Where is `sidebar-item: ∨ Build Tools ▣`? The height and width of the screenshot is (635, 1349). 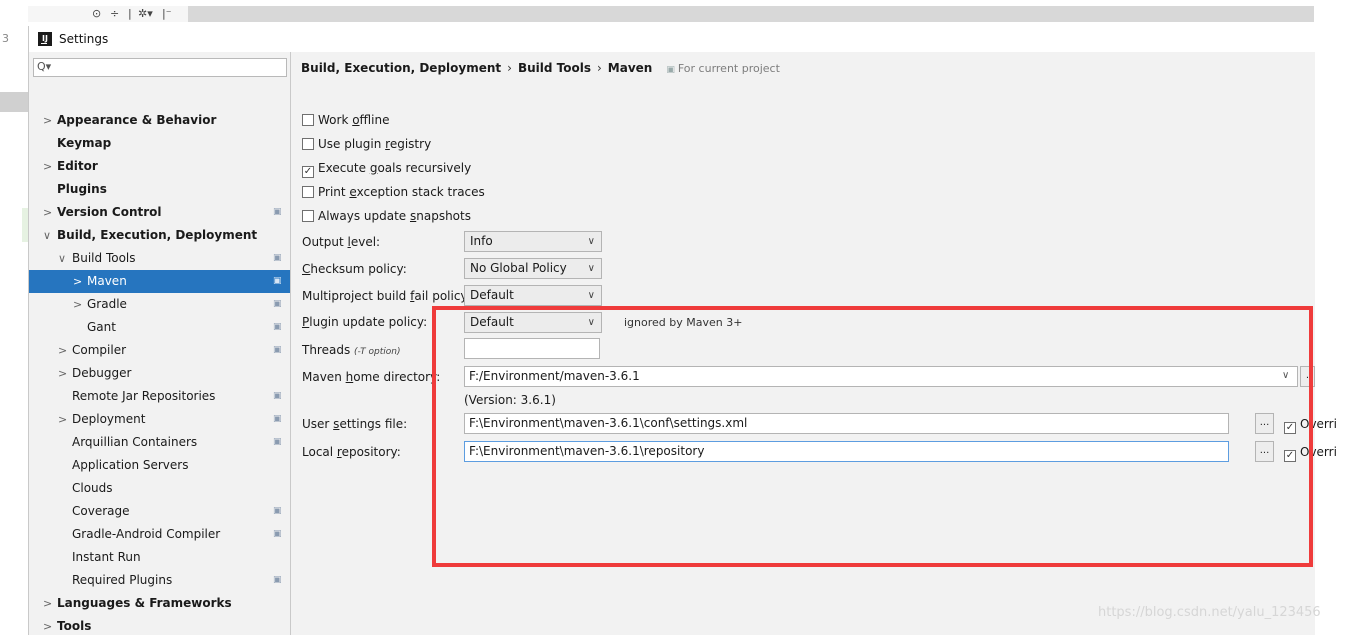 sidebar-item: ∨ Build Tools ▣ is located at coordinates (159, 258).